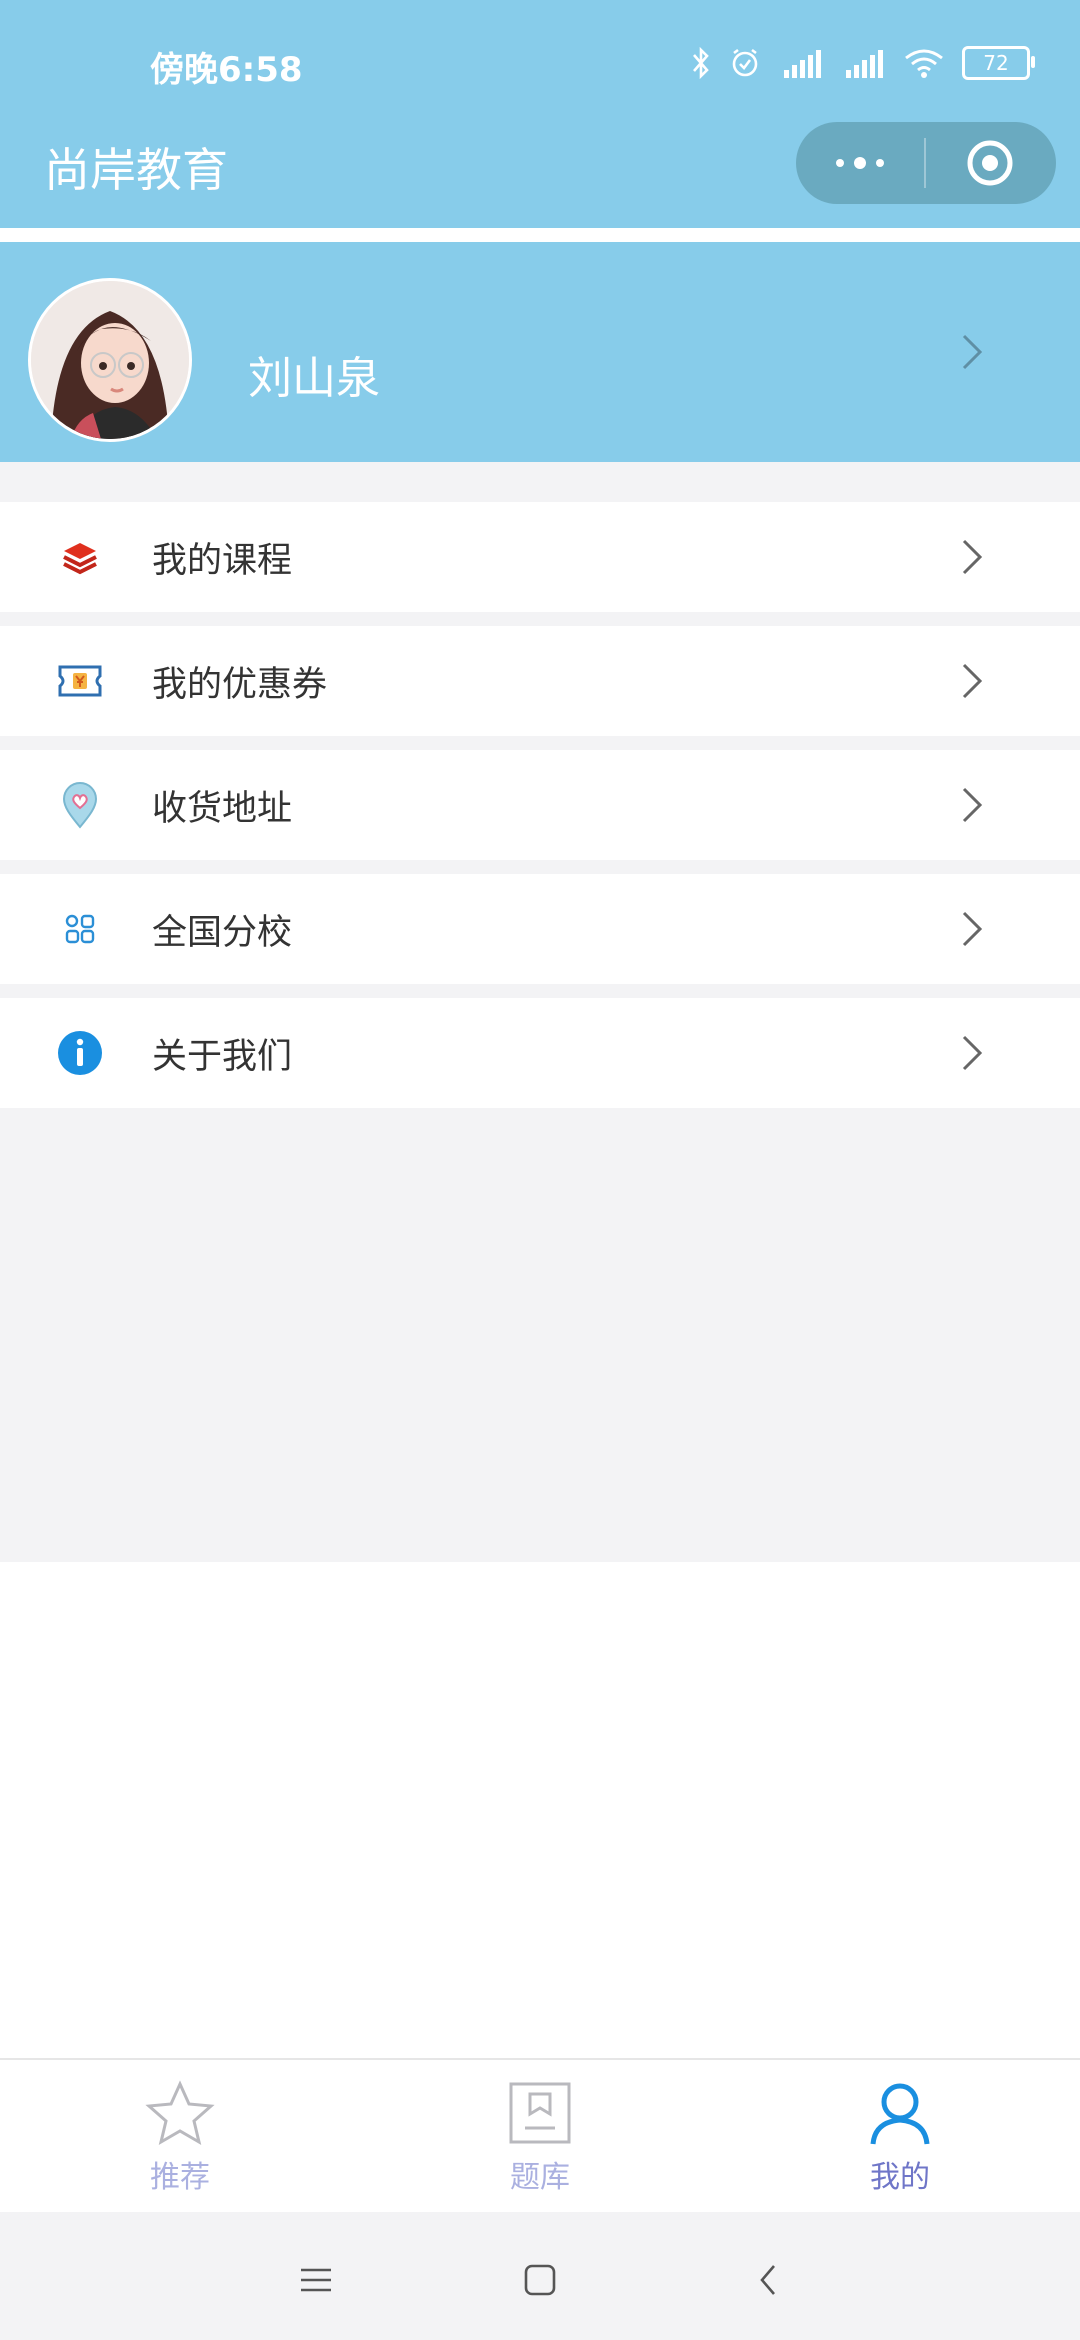 Image resolution: width=1080 pixels, height=2340 pixels. What do you see at coordinates (924, 63) in the screenshot?
I see `wifi-icon` at bounding box center [924, 63].